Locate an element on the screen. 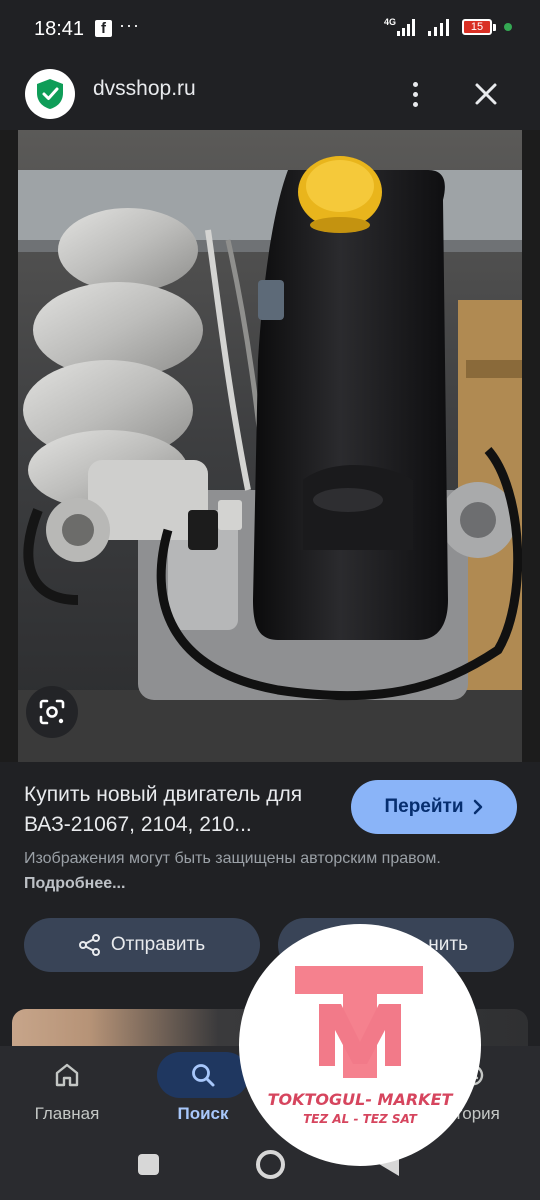  share-button: Отправить is located at coordinates (142, 945).